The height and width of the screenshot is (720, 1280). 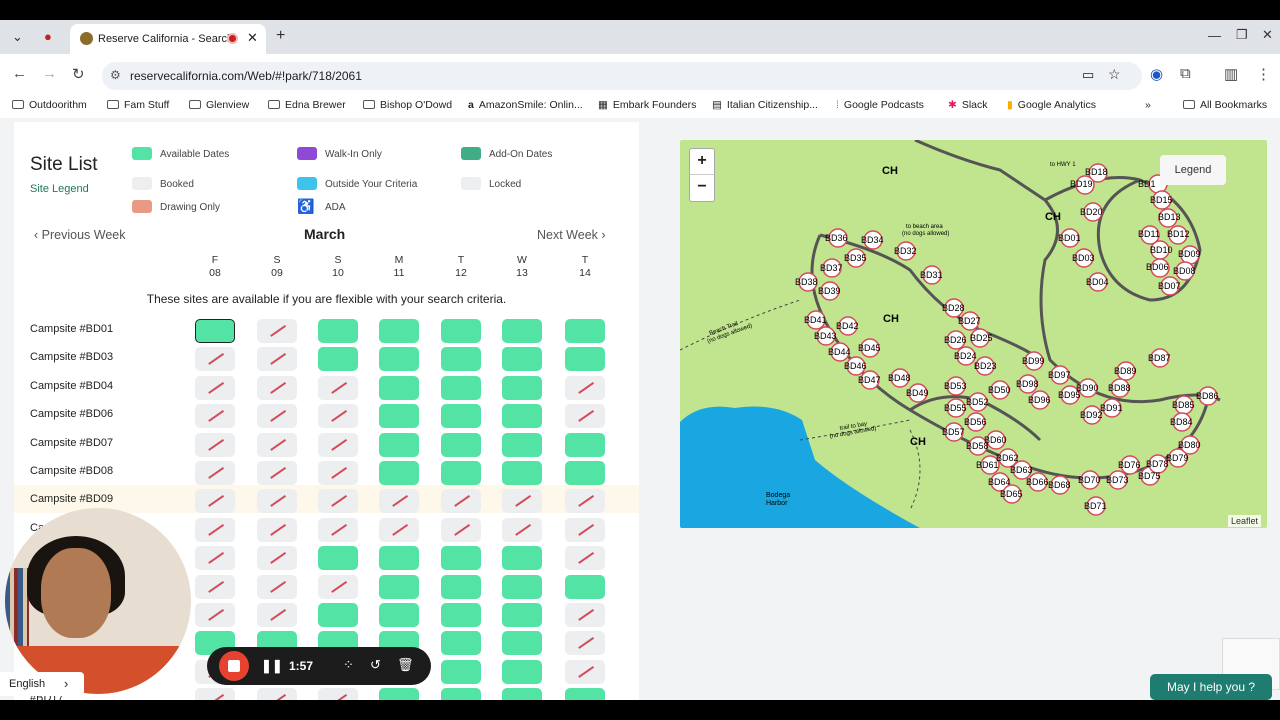 I want to click on campsite-label: Campsite #BD08, so click(x=71, y=471).